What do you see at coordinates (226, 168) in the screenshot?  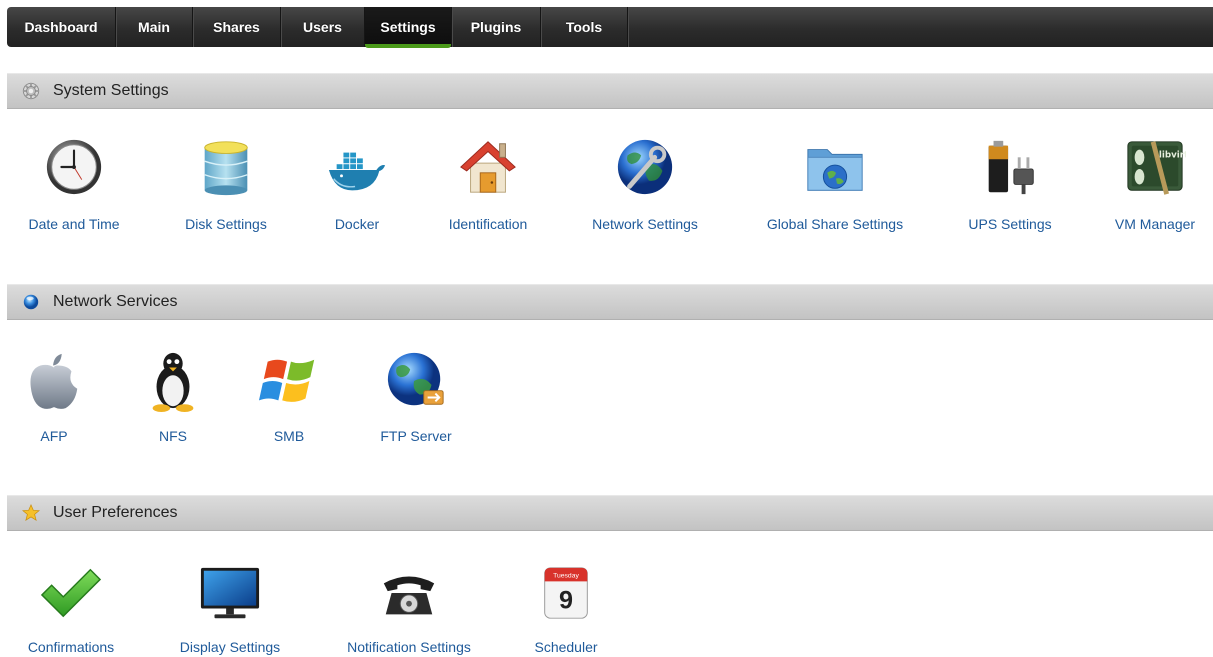 I see `disk-stack-icon` at bounding box center [226, 168].